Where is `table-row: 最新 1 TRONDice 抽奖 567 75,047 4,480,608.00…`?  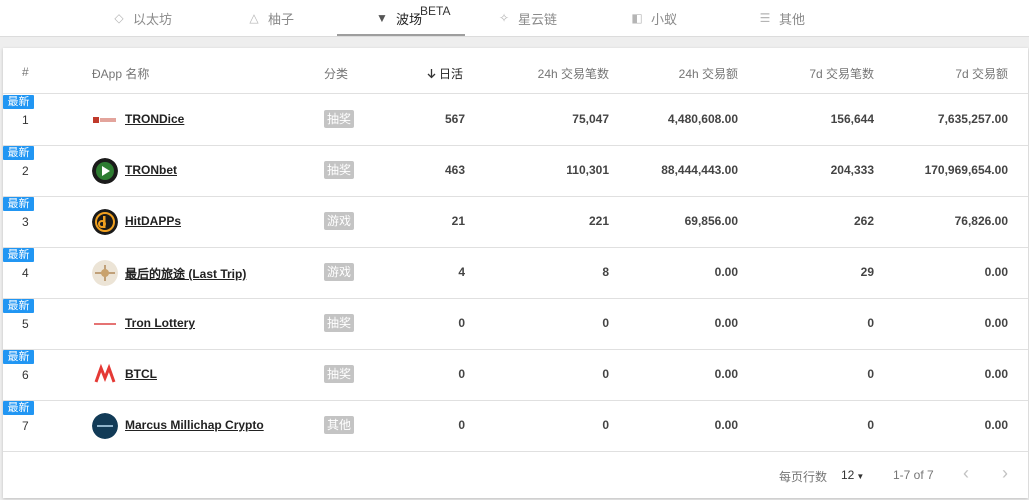 table-row: 最新 1 TRONDice 抽奖 567 75,047 4,480,608.00… is located at coordinates (515, 120).